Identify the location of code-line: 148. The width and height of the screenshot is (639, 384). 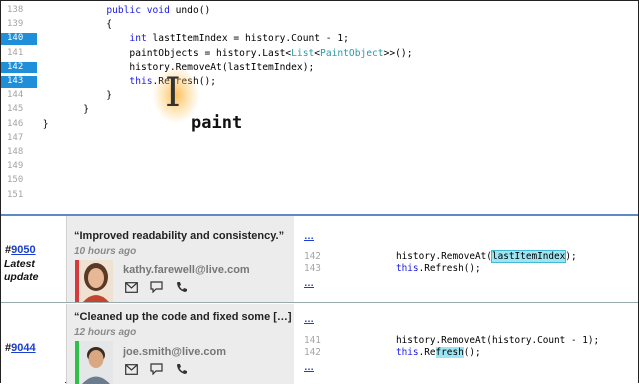
(319, 153).